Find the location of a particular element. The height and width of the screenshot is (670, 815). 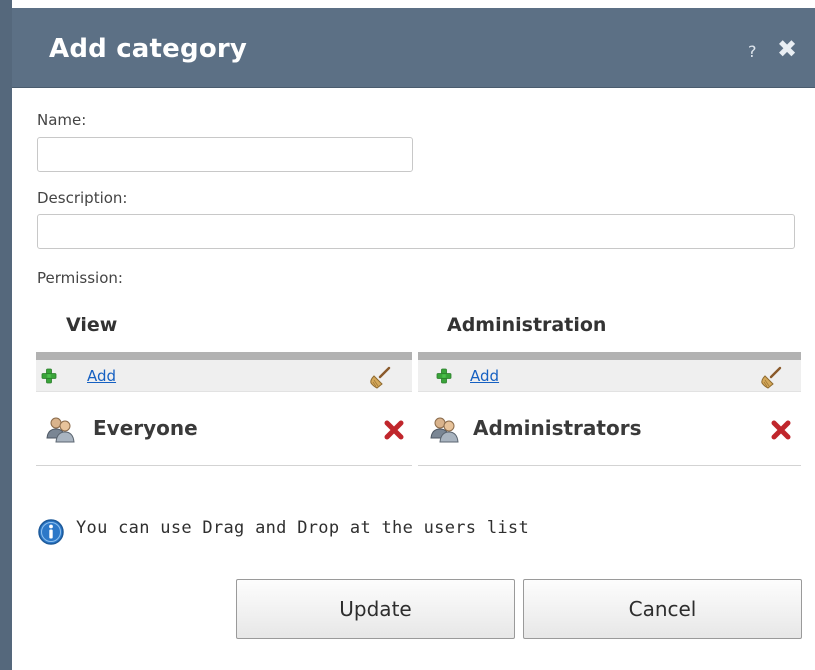

administration-panel-toolbar: Add is located at coordinates (609, 376).